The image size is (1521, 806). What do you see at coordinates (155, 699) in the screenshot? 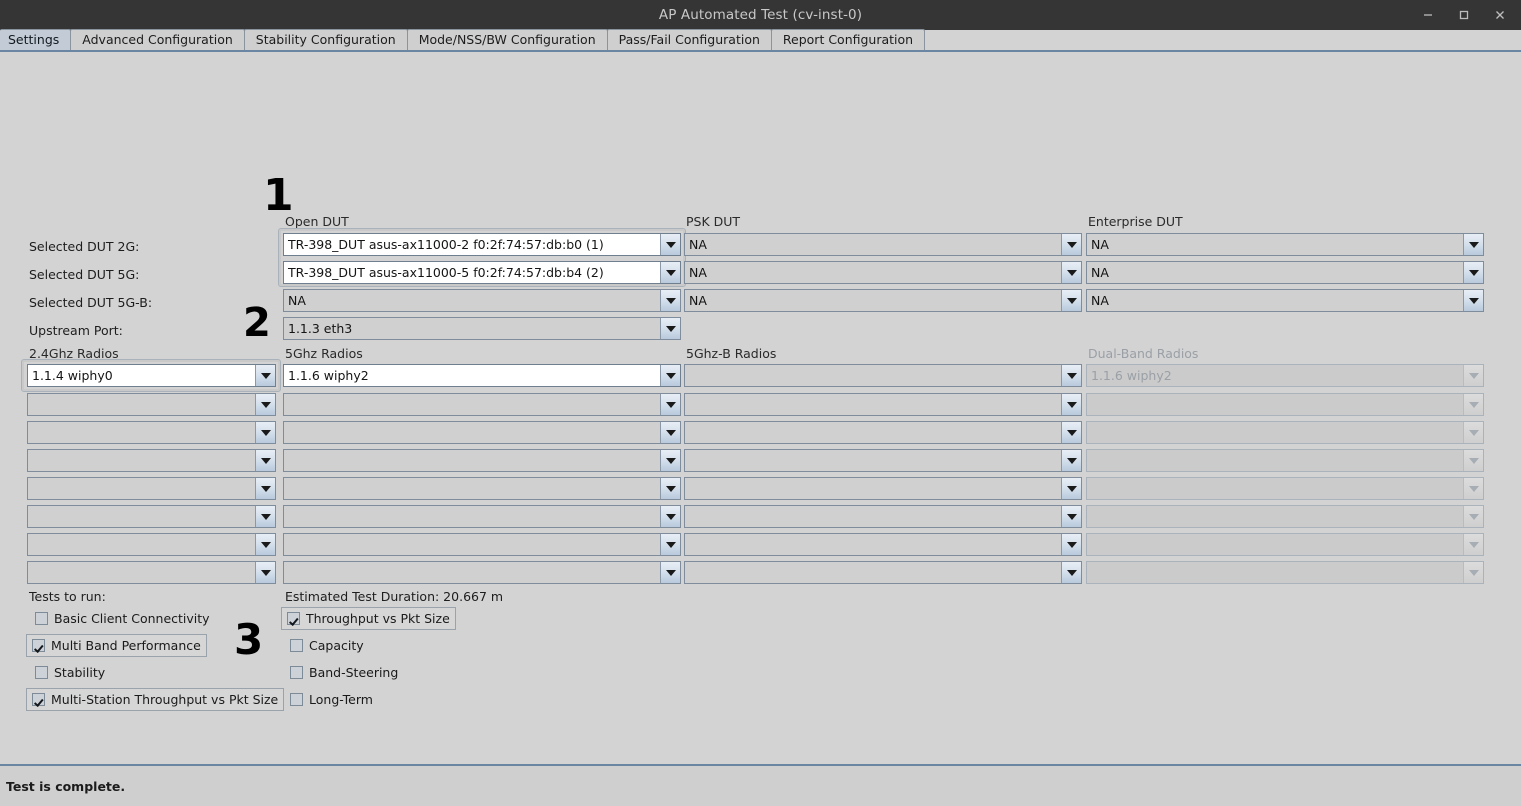
I see `checkbox-multi-station-throughput-vs-pkt-size: Multi-Station Throughput vs Pkt Size` at bounding box center [155, 699].